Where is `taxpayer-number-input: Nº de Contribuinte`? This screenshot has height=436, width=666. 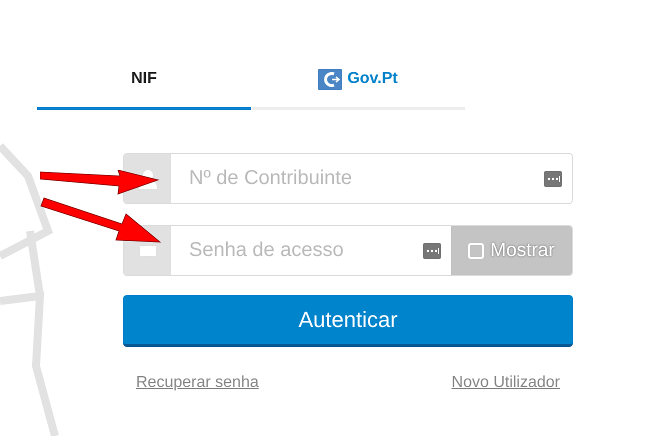 taxpayer-number-input: Nº de Contribuinte is located at coordinates (357, 178).